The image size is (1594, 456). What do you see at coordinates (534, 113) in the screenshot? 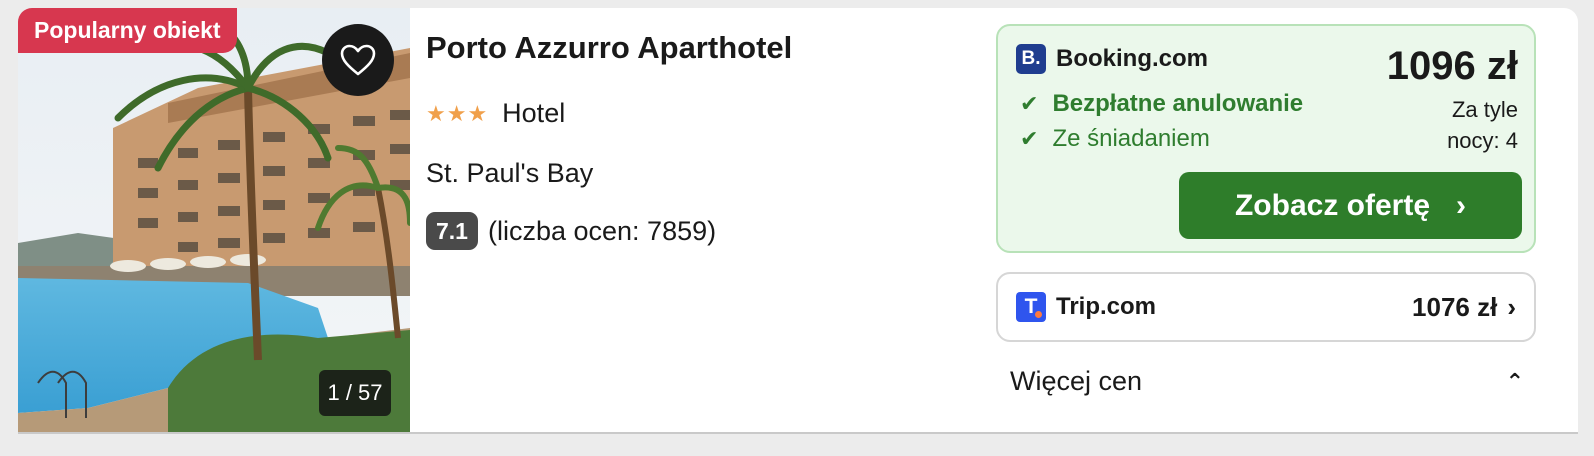
I see `hotel-type: Hotel` at bounding box center [534, 113].